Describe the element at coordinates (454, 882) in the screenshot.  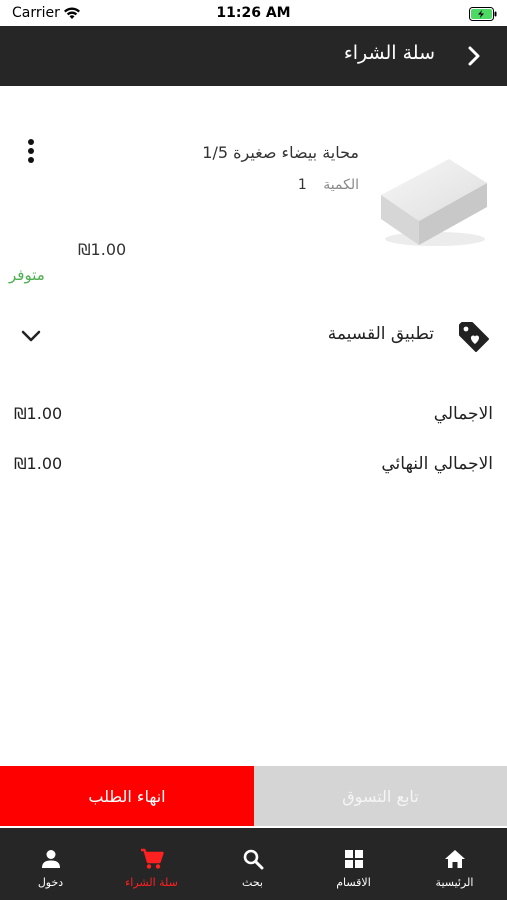
I see `nav-label-home: الرئيسية` at that location.